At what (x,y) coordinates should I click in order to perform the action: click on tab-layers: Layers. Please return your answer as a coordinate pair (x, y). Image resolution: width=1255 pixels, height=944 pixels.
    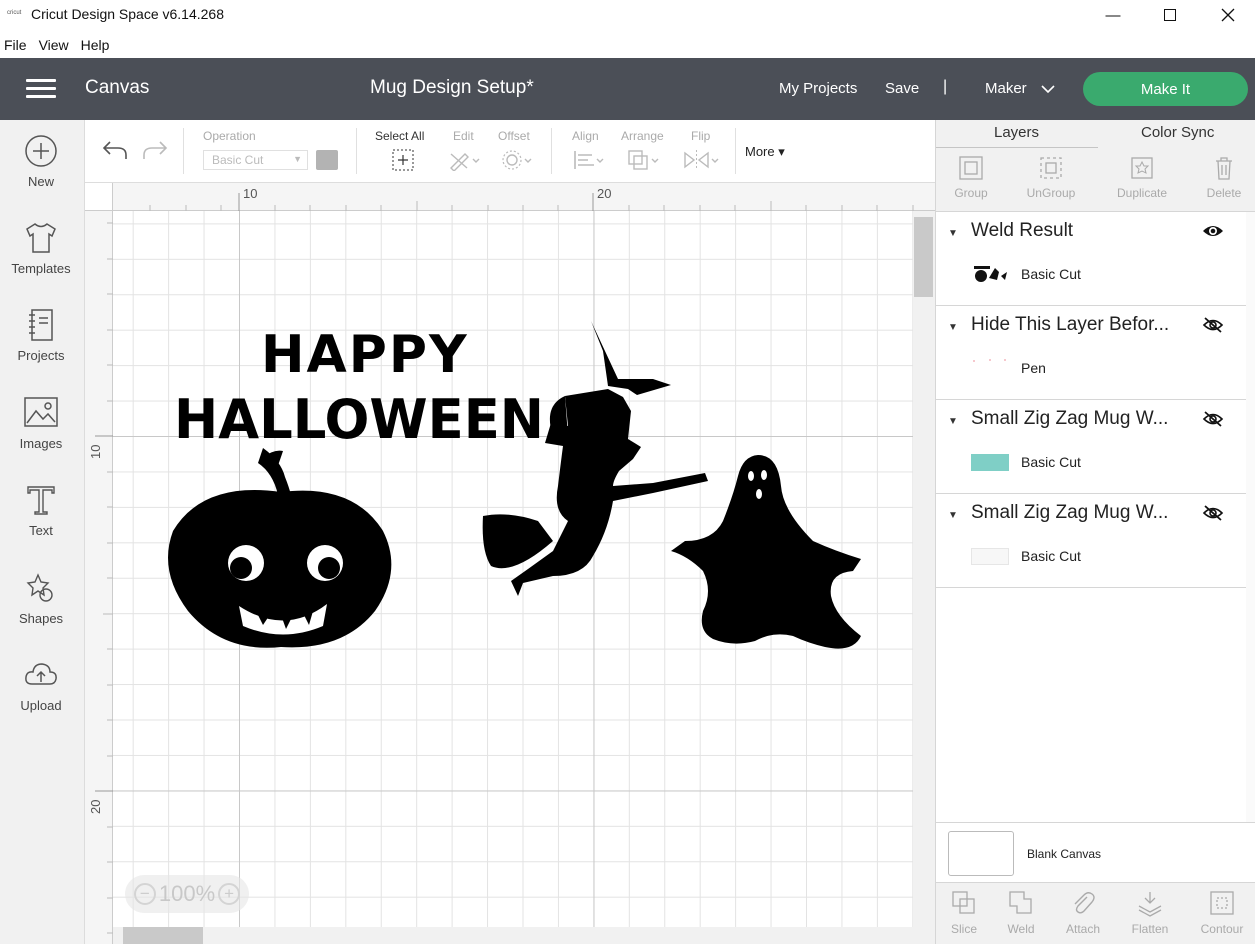
    Looking at the image, I should click on (1016, 132).